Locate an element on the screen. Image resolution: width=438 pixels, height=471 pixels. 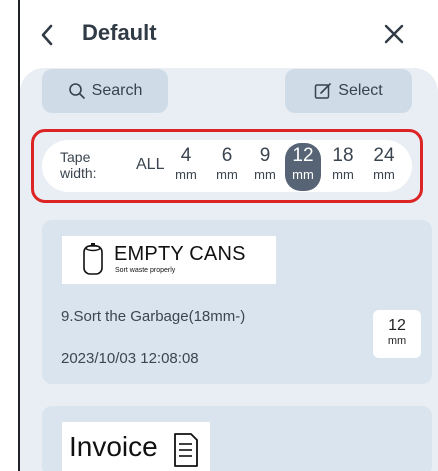
label-preview: EMPTY CANS Sort waste properly is located at coordinates (169, 260).